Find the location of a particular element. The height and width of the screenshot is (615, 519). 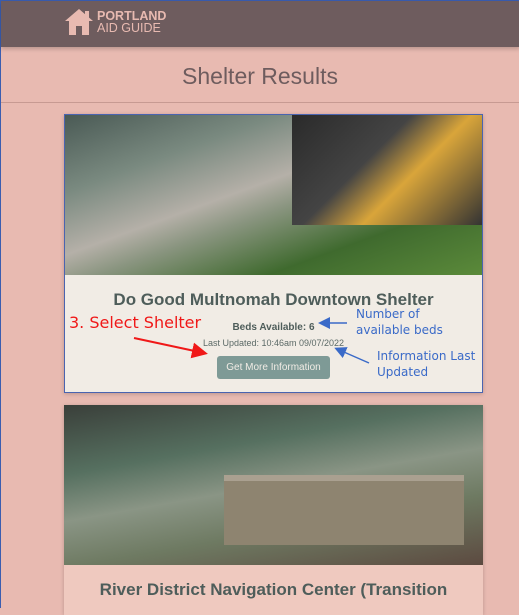

red-arrow is located at coordinates (170, 348).